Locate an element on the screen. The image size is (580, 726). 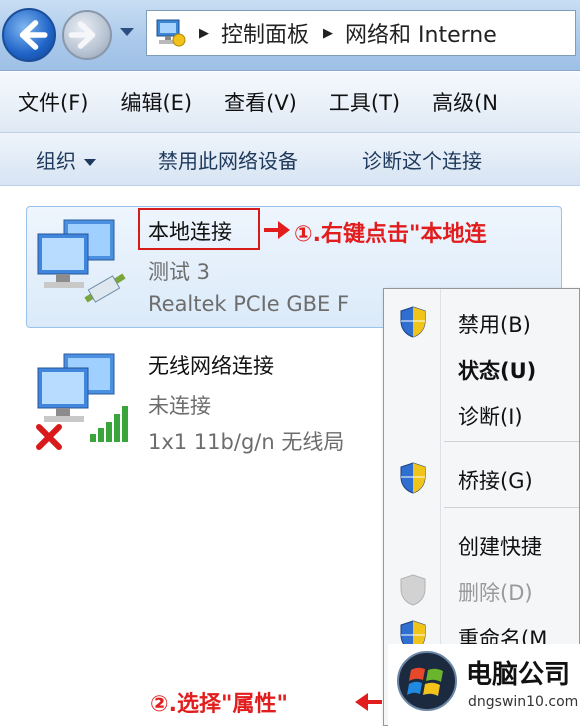
windows-logo-icon is located at coordinates (427, 681).